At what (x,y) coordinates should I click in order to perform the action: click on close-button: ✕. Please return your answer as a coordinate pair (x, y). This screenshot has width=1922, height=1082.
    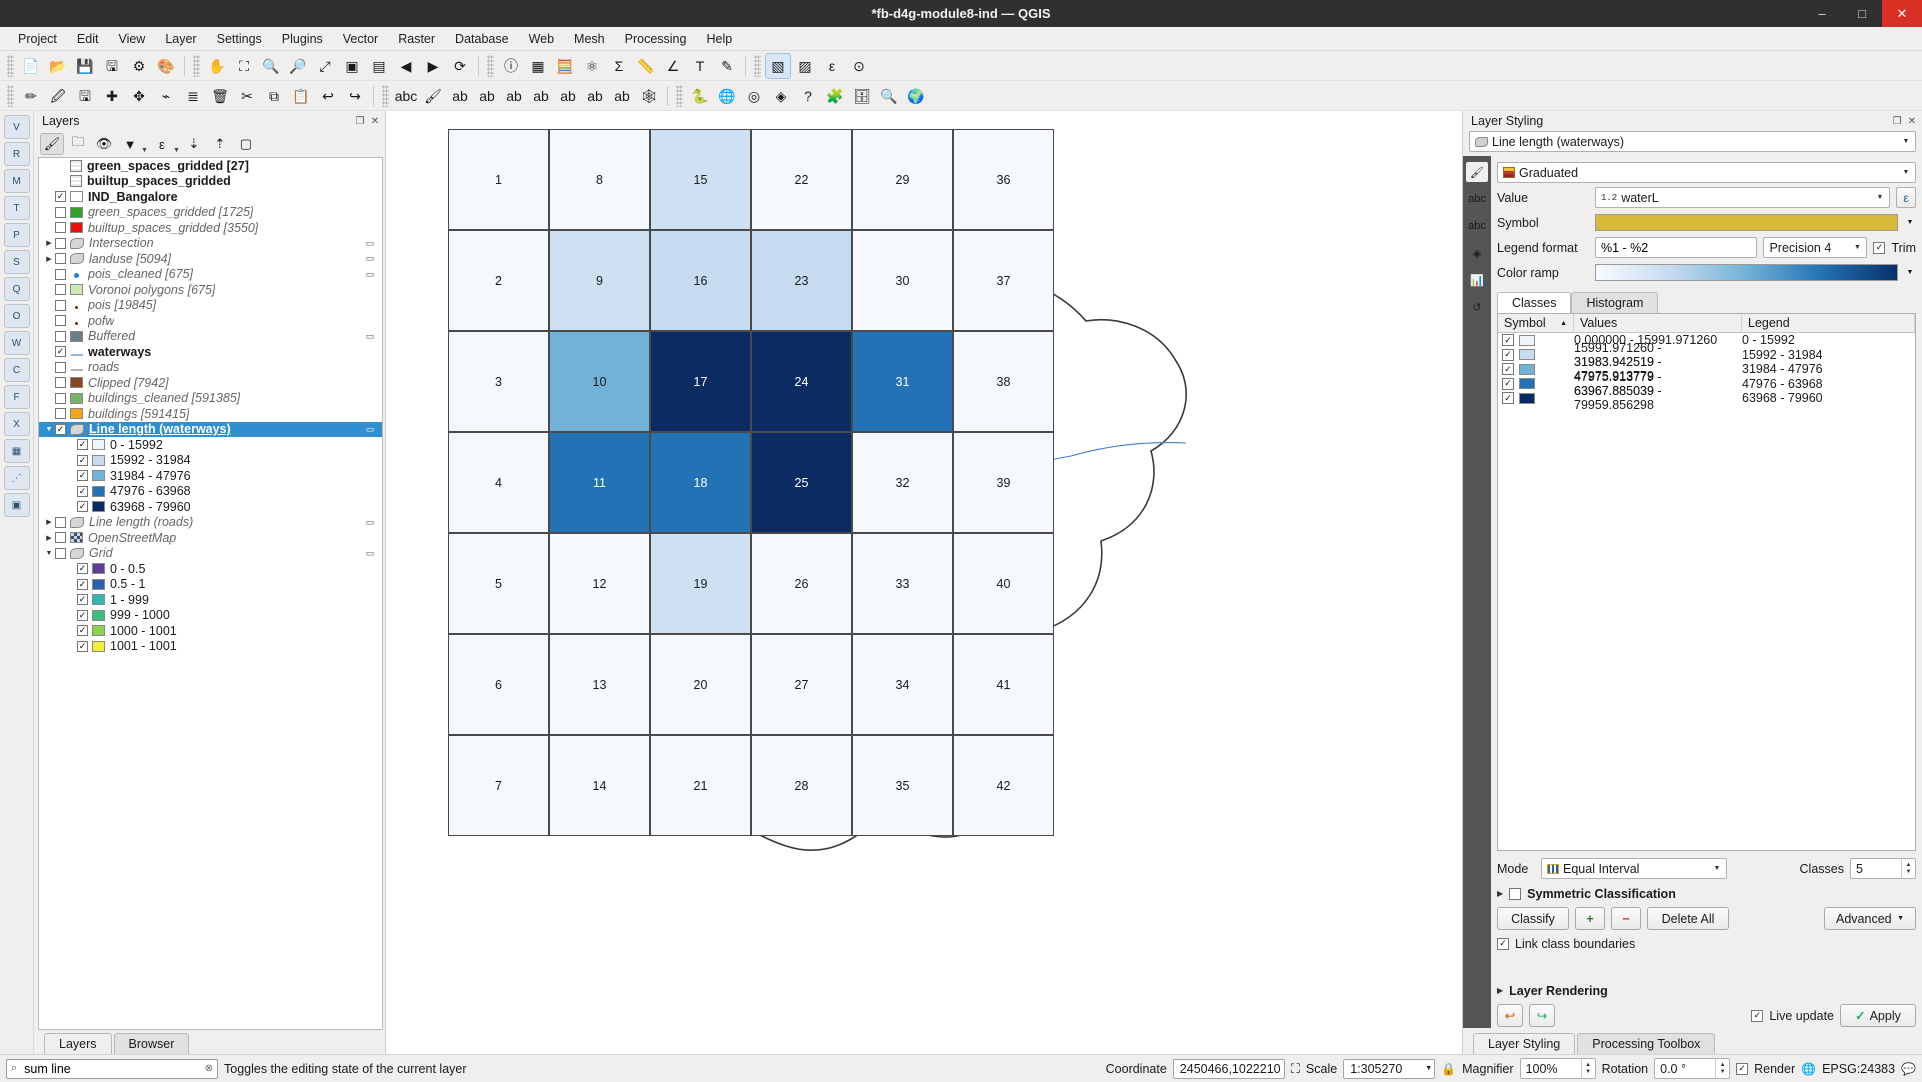
    Looking at the image, I should click on (1902, 13).